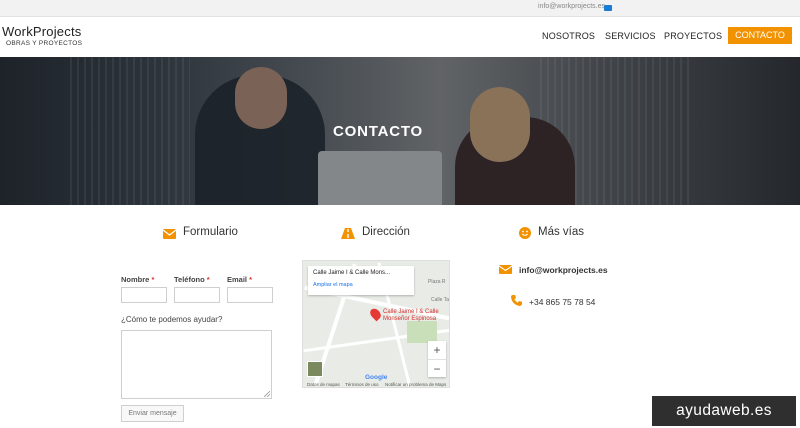  What do you see at coordinates (724, 411) in the screenshot?
I see `watermark: ayudaweb.es` at bounding box center [724, 411].